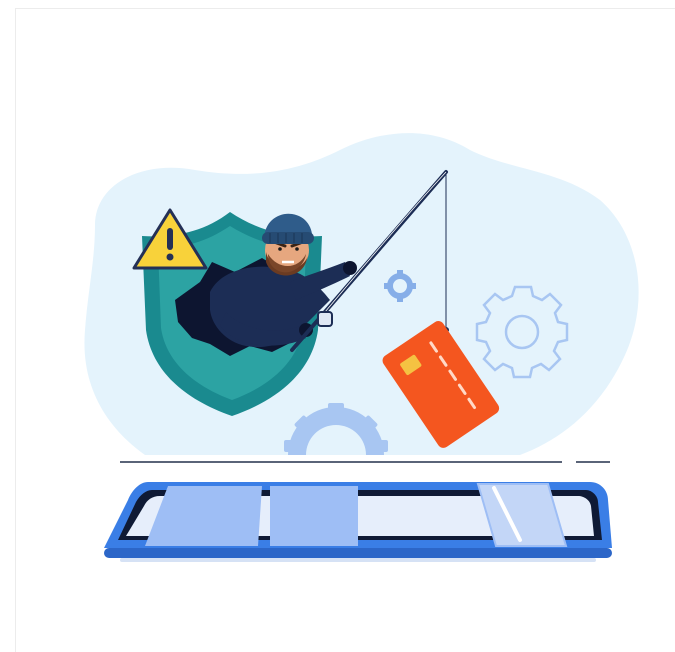  I want to click on screen-panel-center, so click(314, 516).